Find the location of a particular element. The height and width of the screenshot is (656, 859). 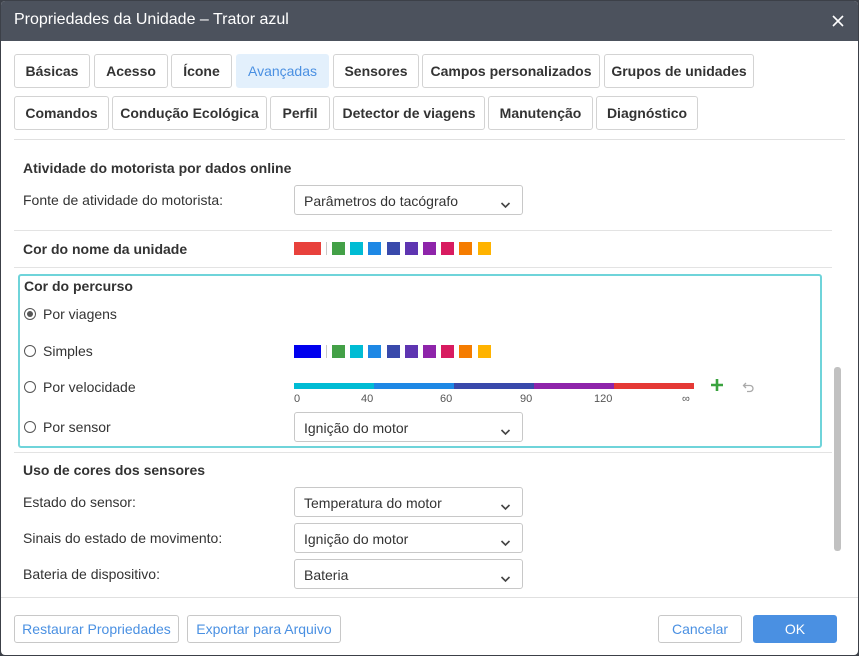

speed-tick-label: 90 is located at coordinates (526, 399).